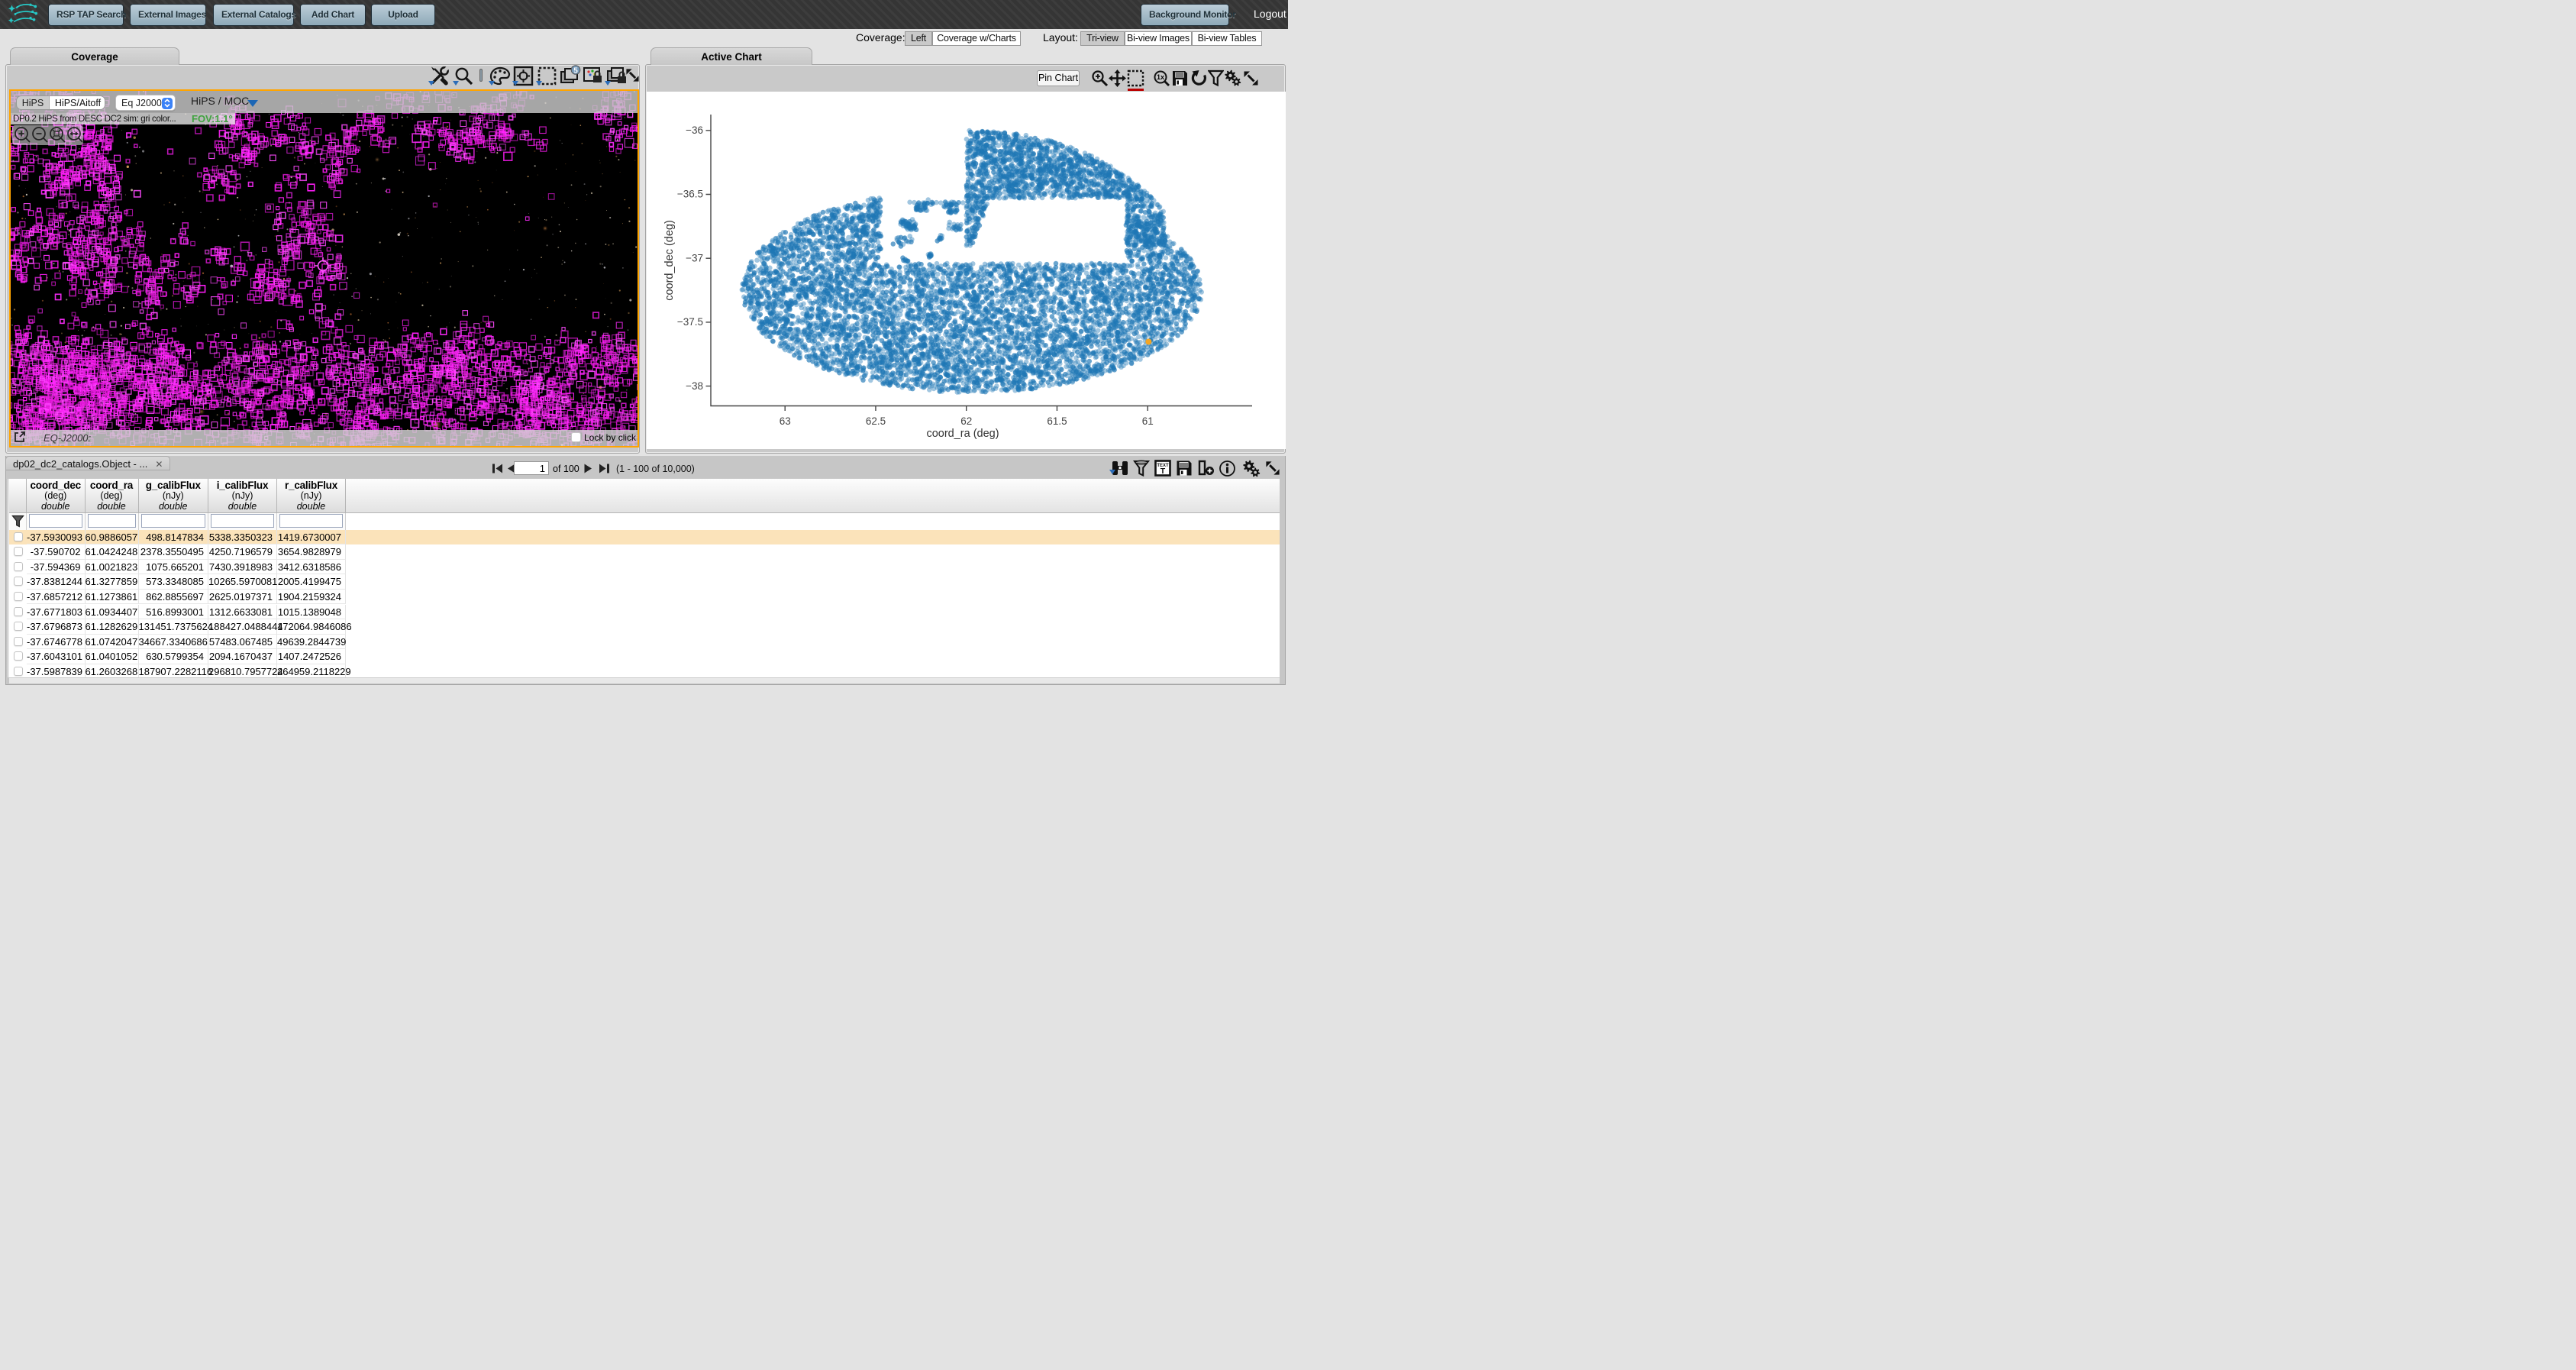 The height and width of the screenshot is (1370, 2576). What do you see at coordinates (1163, 471) in the screenshot?
I see `svg-text: T` at bounding box center [1163, 471].